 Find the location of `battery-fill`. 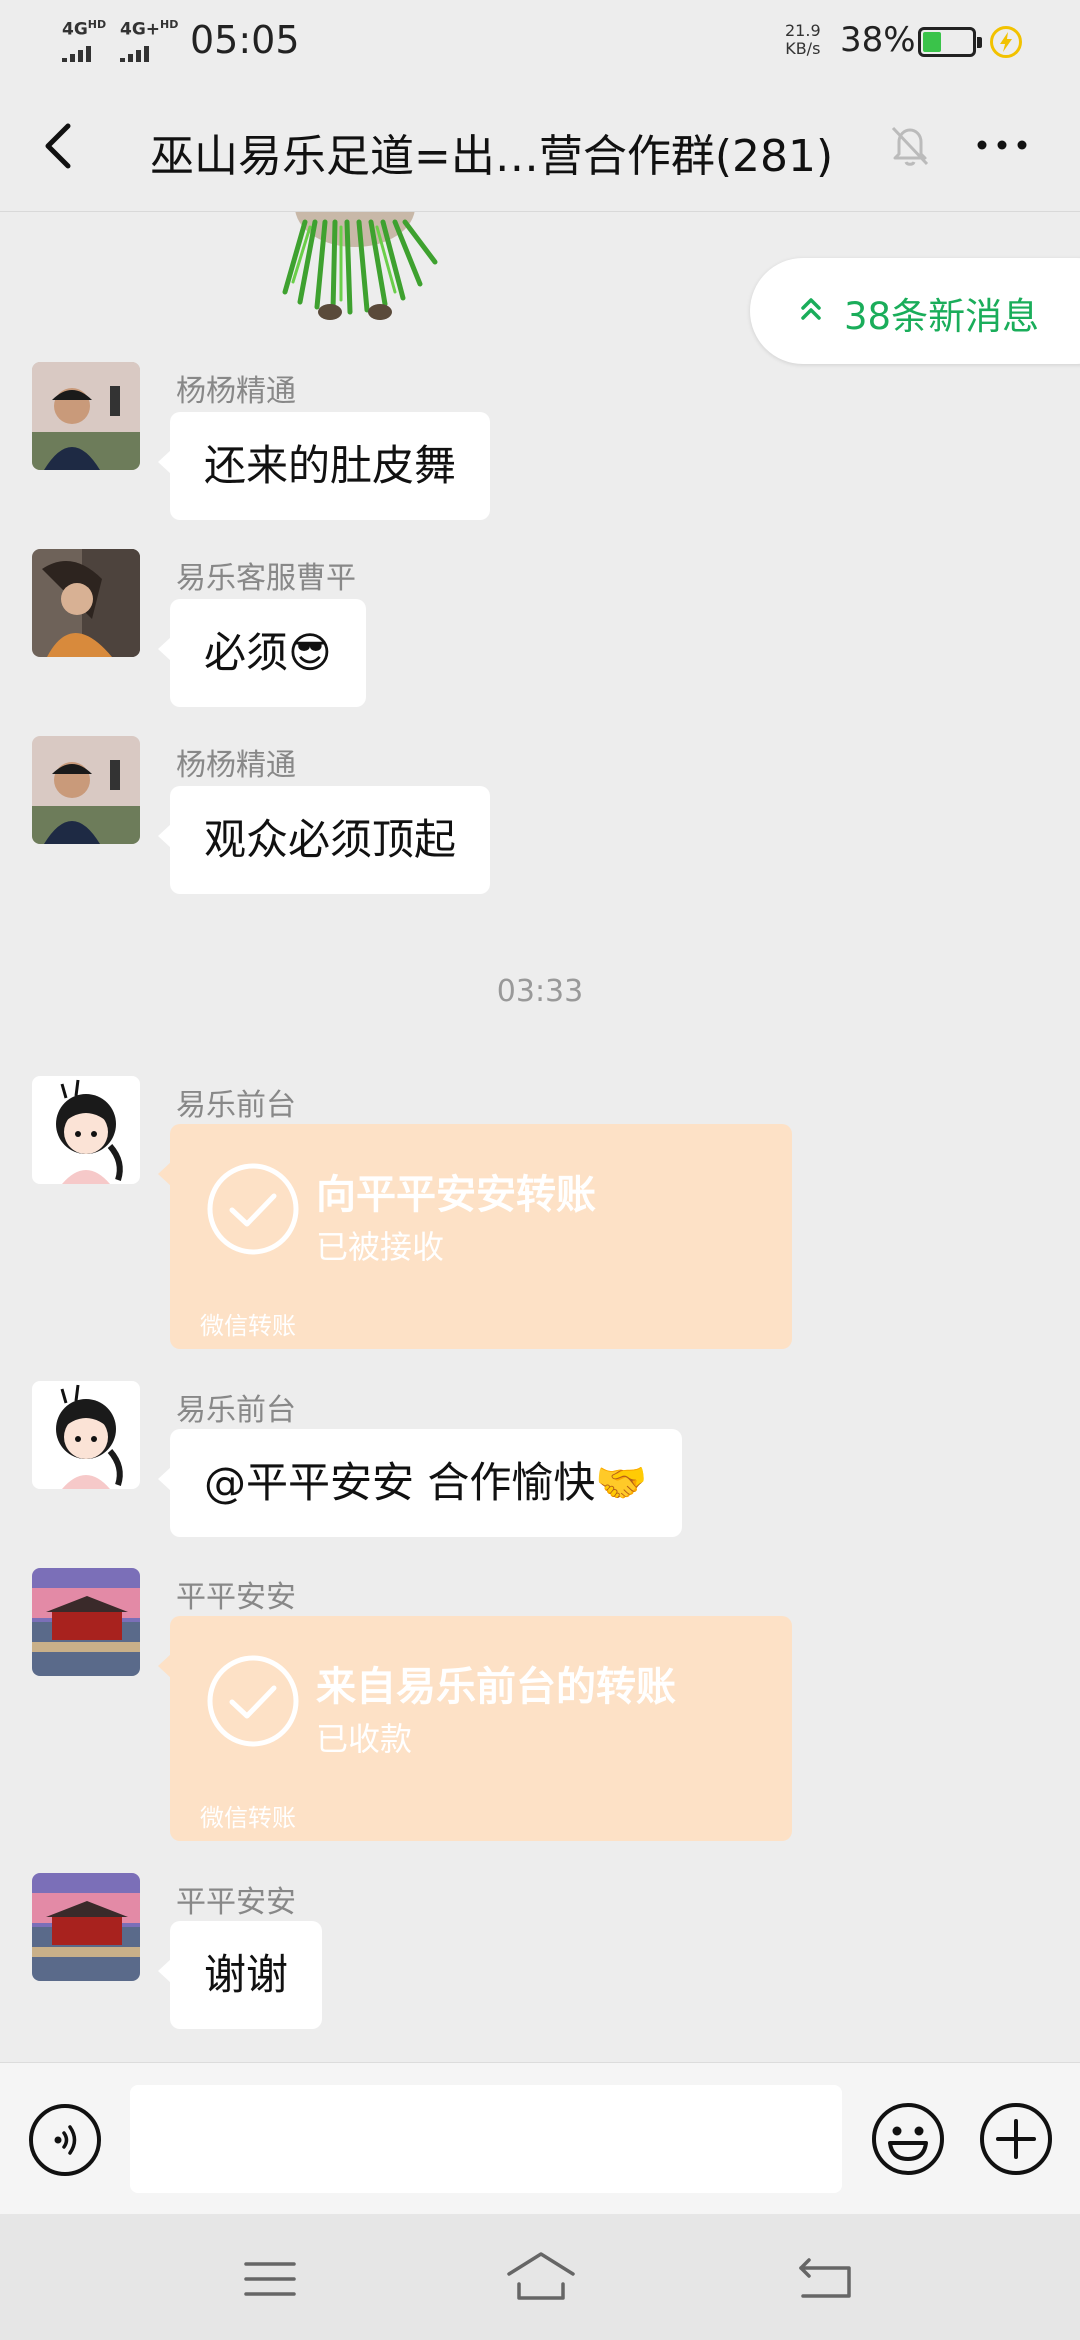

battery-fill is located at coordinates (932, 42).